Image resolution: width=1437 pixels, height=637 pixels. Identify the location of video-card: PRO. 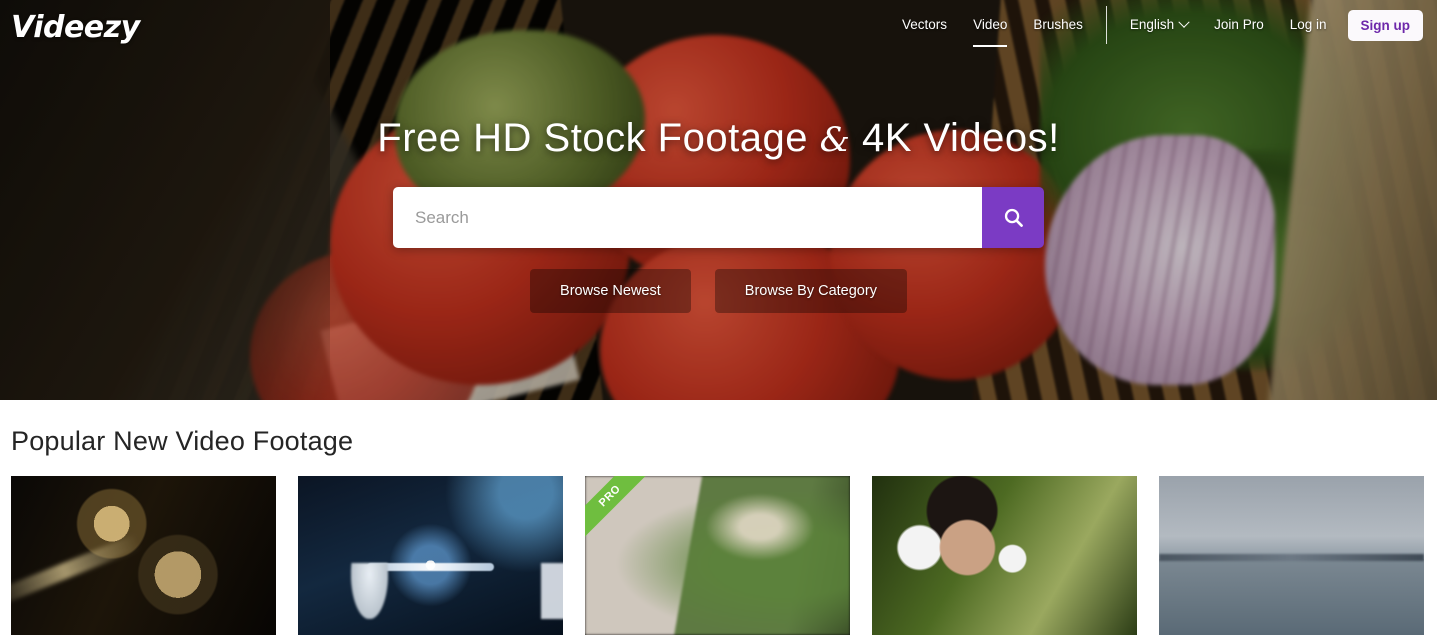
(717, 555).